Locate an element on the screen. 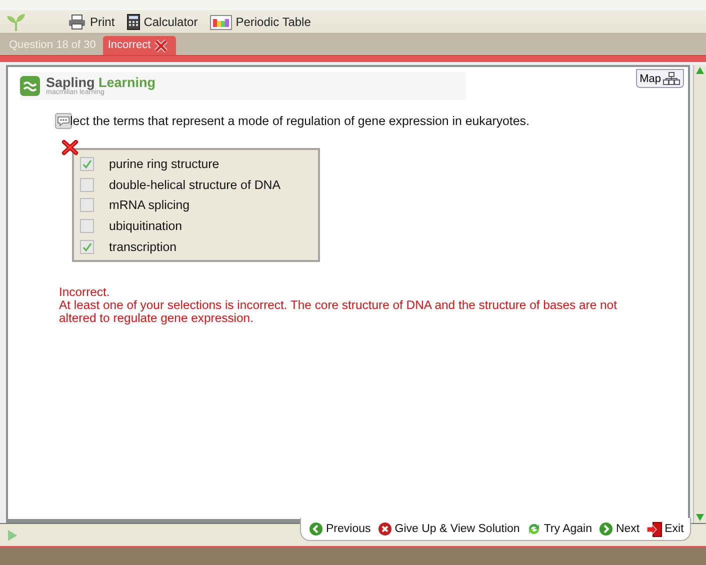 The width and height of the screenshot is (706, 565). printer-icon is located at coordinates (77, 22).